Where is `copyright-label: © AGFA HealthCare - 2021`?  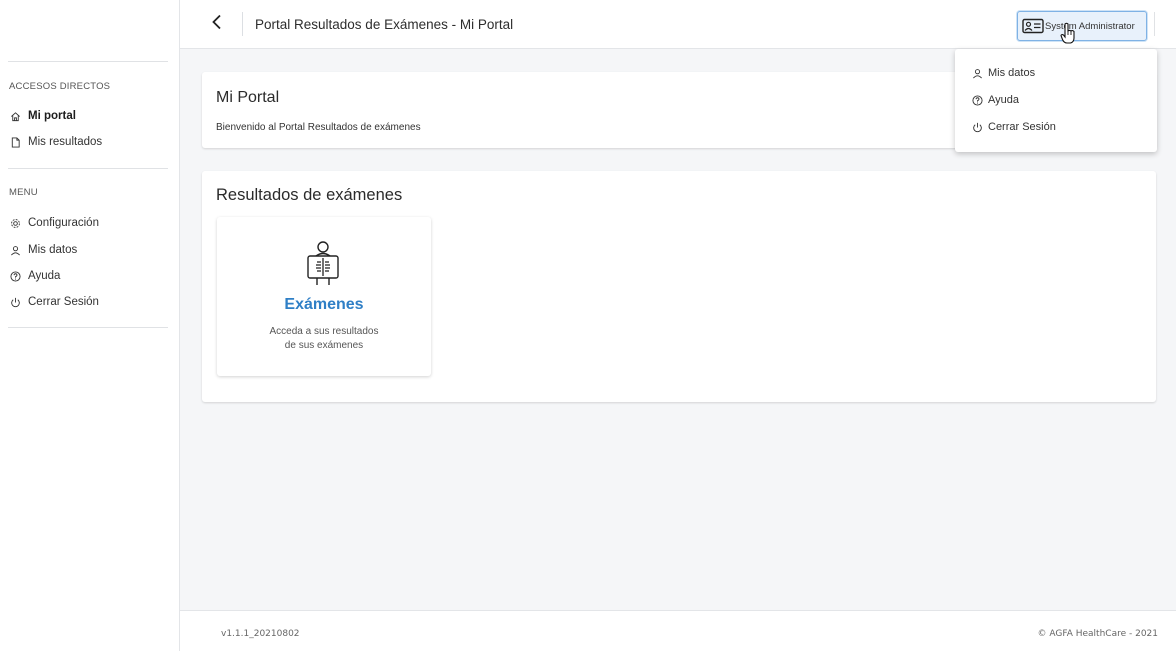
copyright-label: © AGFA HealthCare - 2021 is located at coordinates (1097, 634).